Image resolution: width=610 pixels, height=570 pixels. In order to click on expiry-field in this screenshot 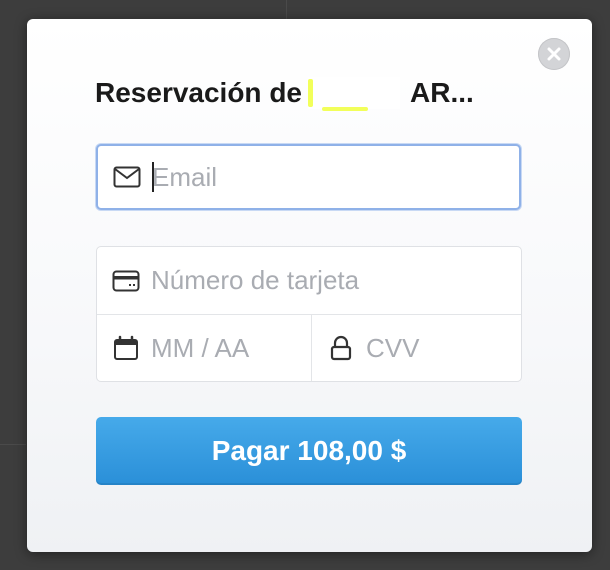, I will do `click(204, 348)`.